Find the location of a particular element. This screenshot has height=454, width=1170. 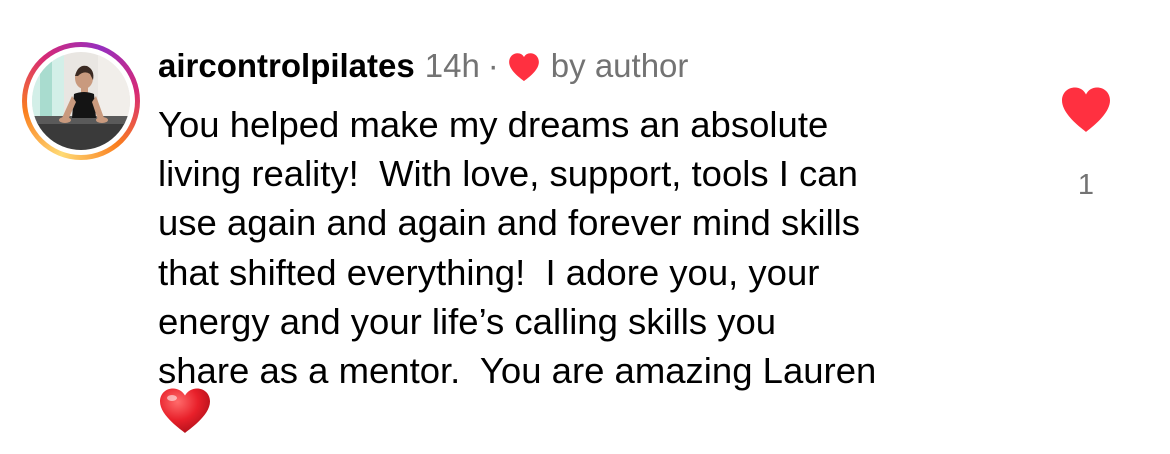

like-count: 1 is located at coordinates (1086, 185).